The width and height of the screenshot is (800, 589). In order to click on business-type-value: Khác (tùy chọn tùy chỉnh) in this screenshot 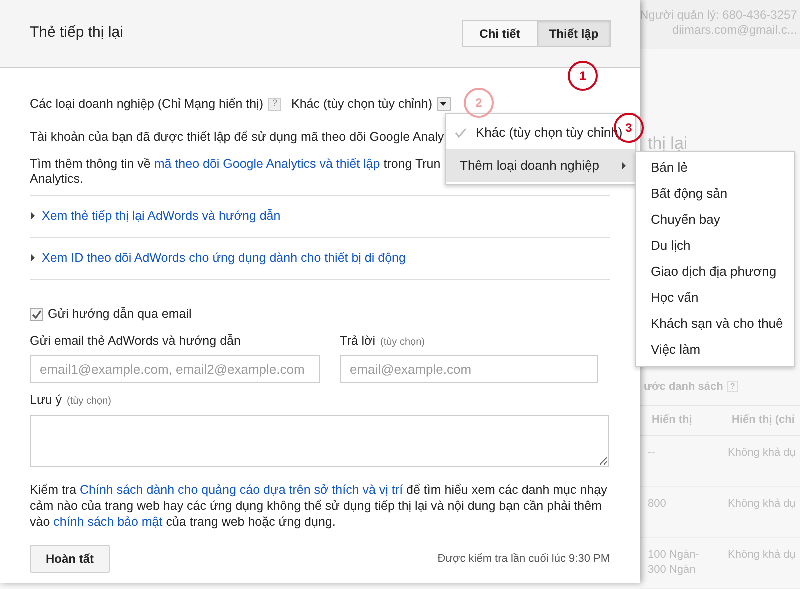, I will do `click(362, 104)`.